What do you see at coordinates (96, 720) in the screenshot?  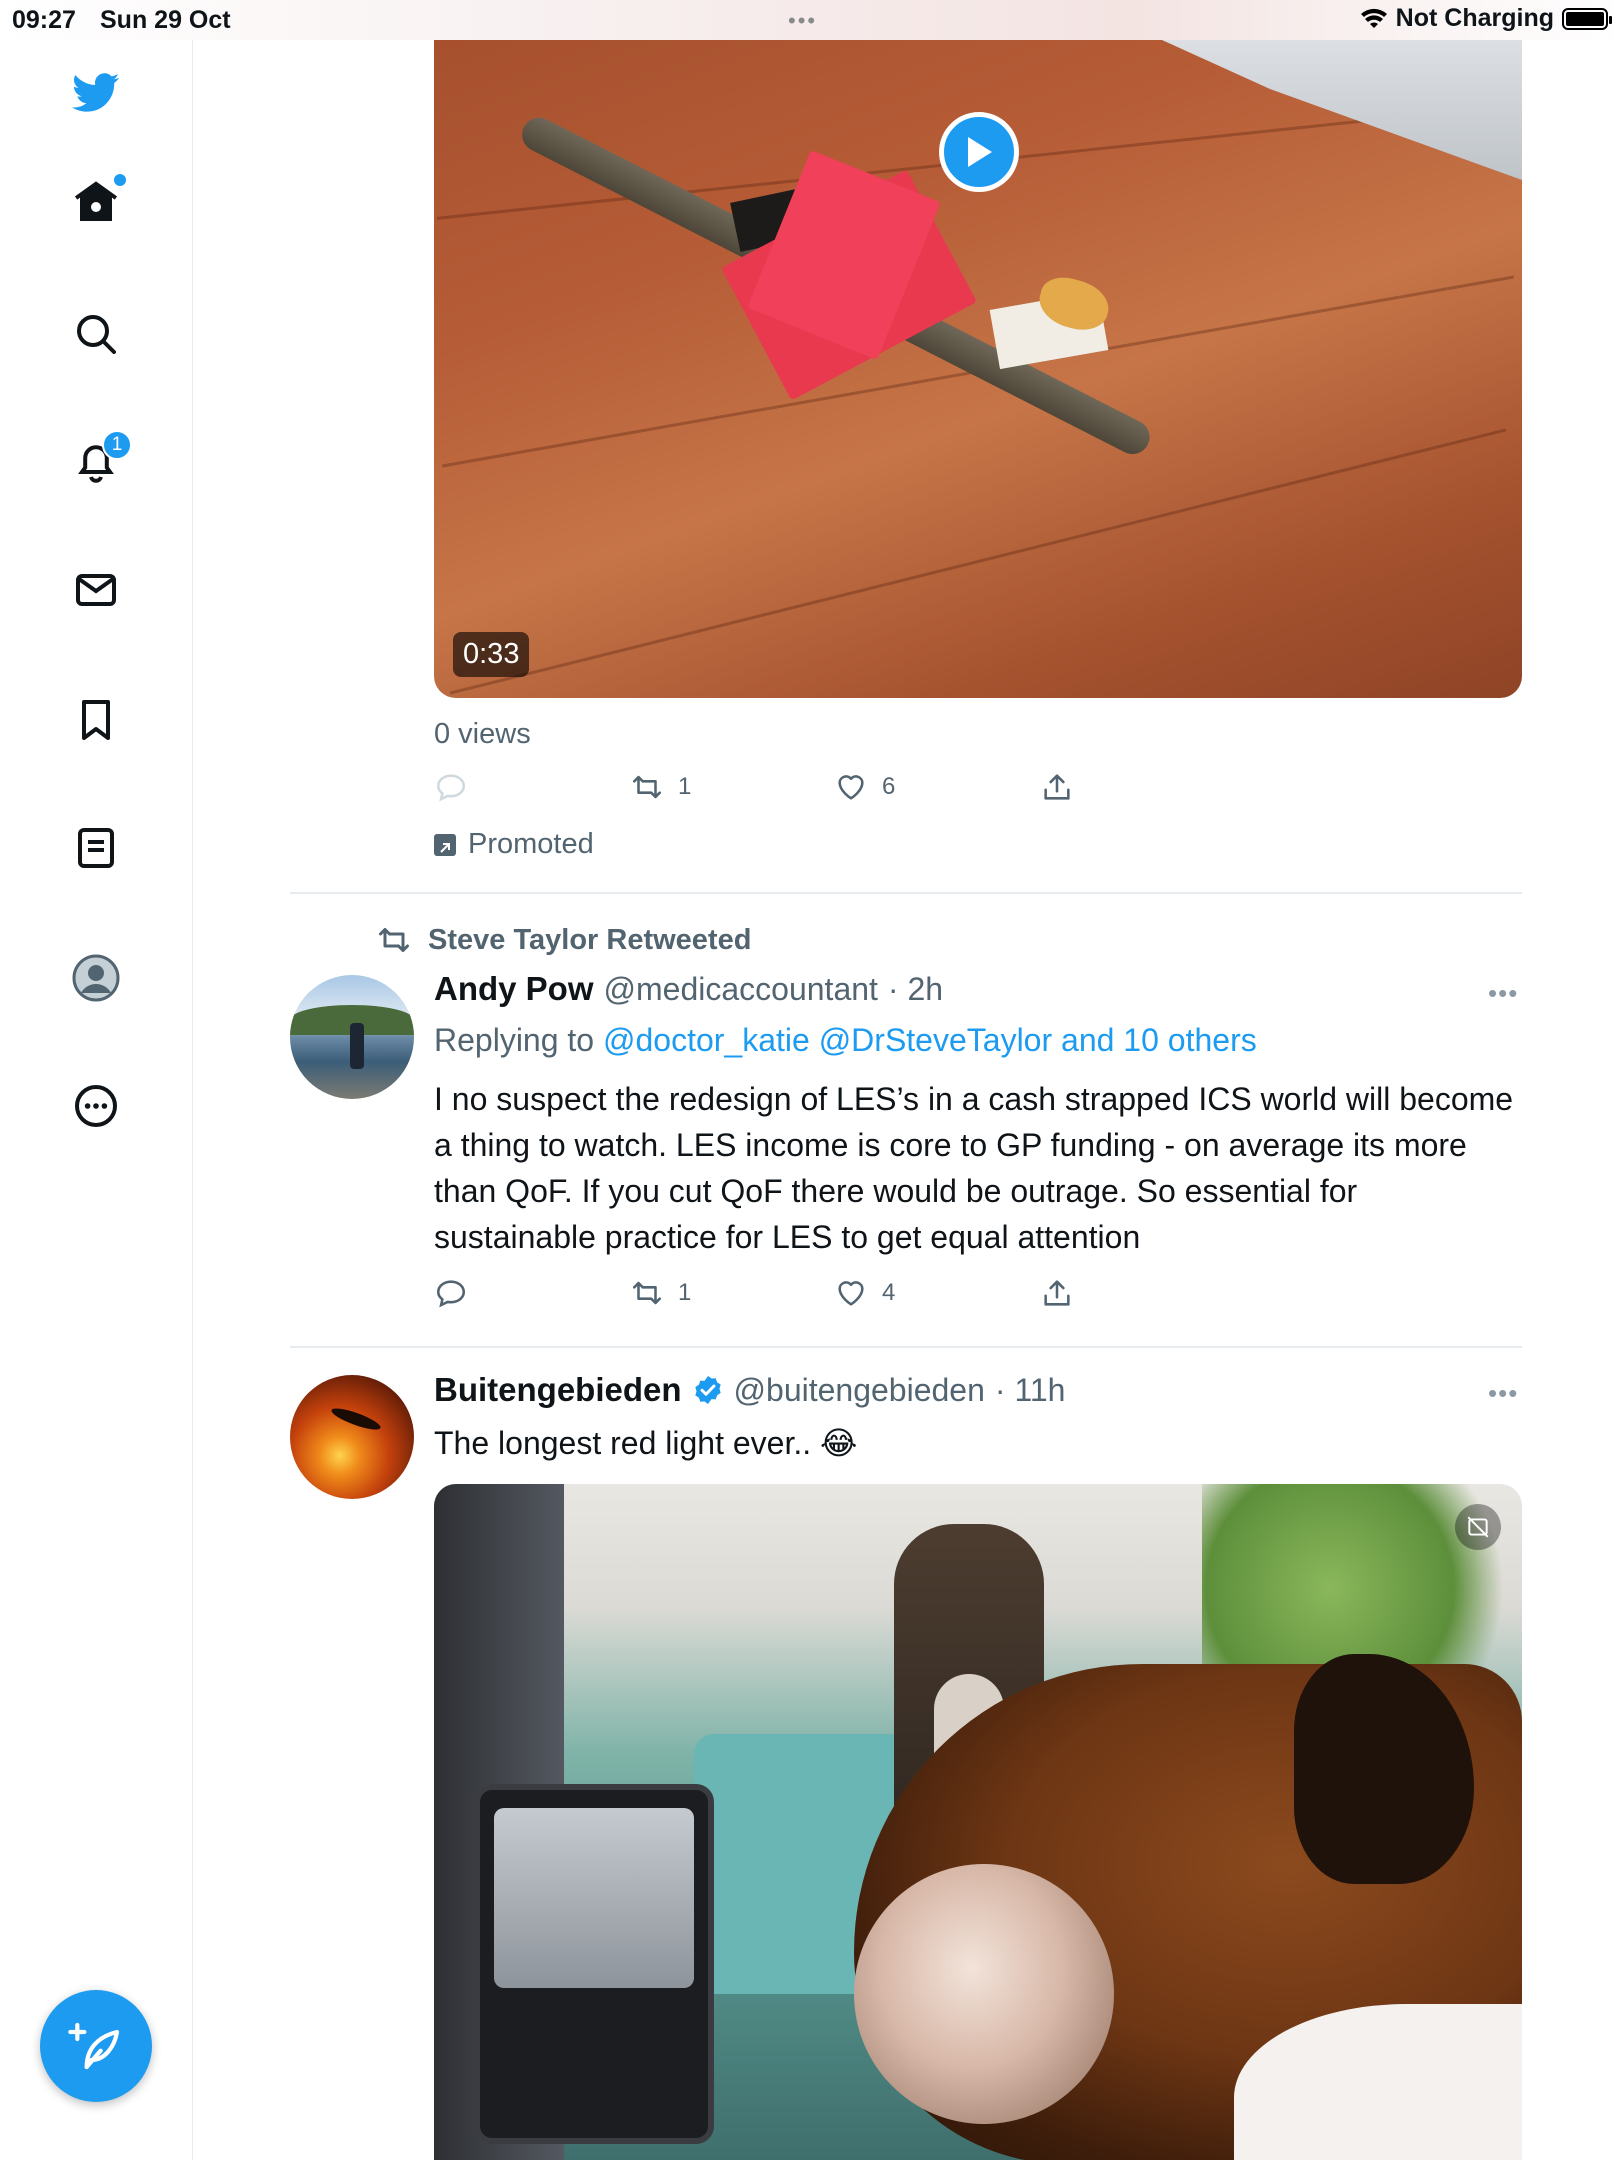 I see `bookmarks-icon` at bounding box center [96, 720].